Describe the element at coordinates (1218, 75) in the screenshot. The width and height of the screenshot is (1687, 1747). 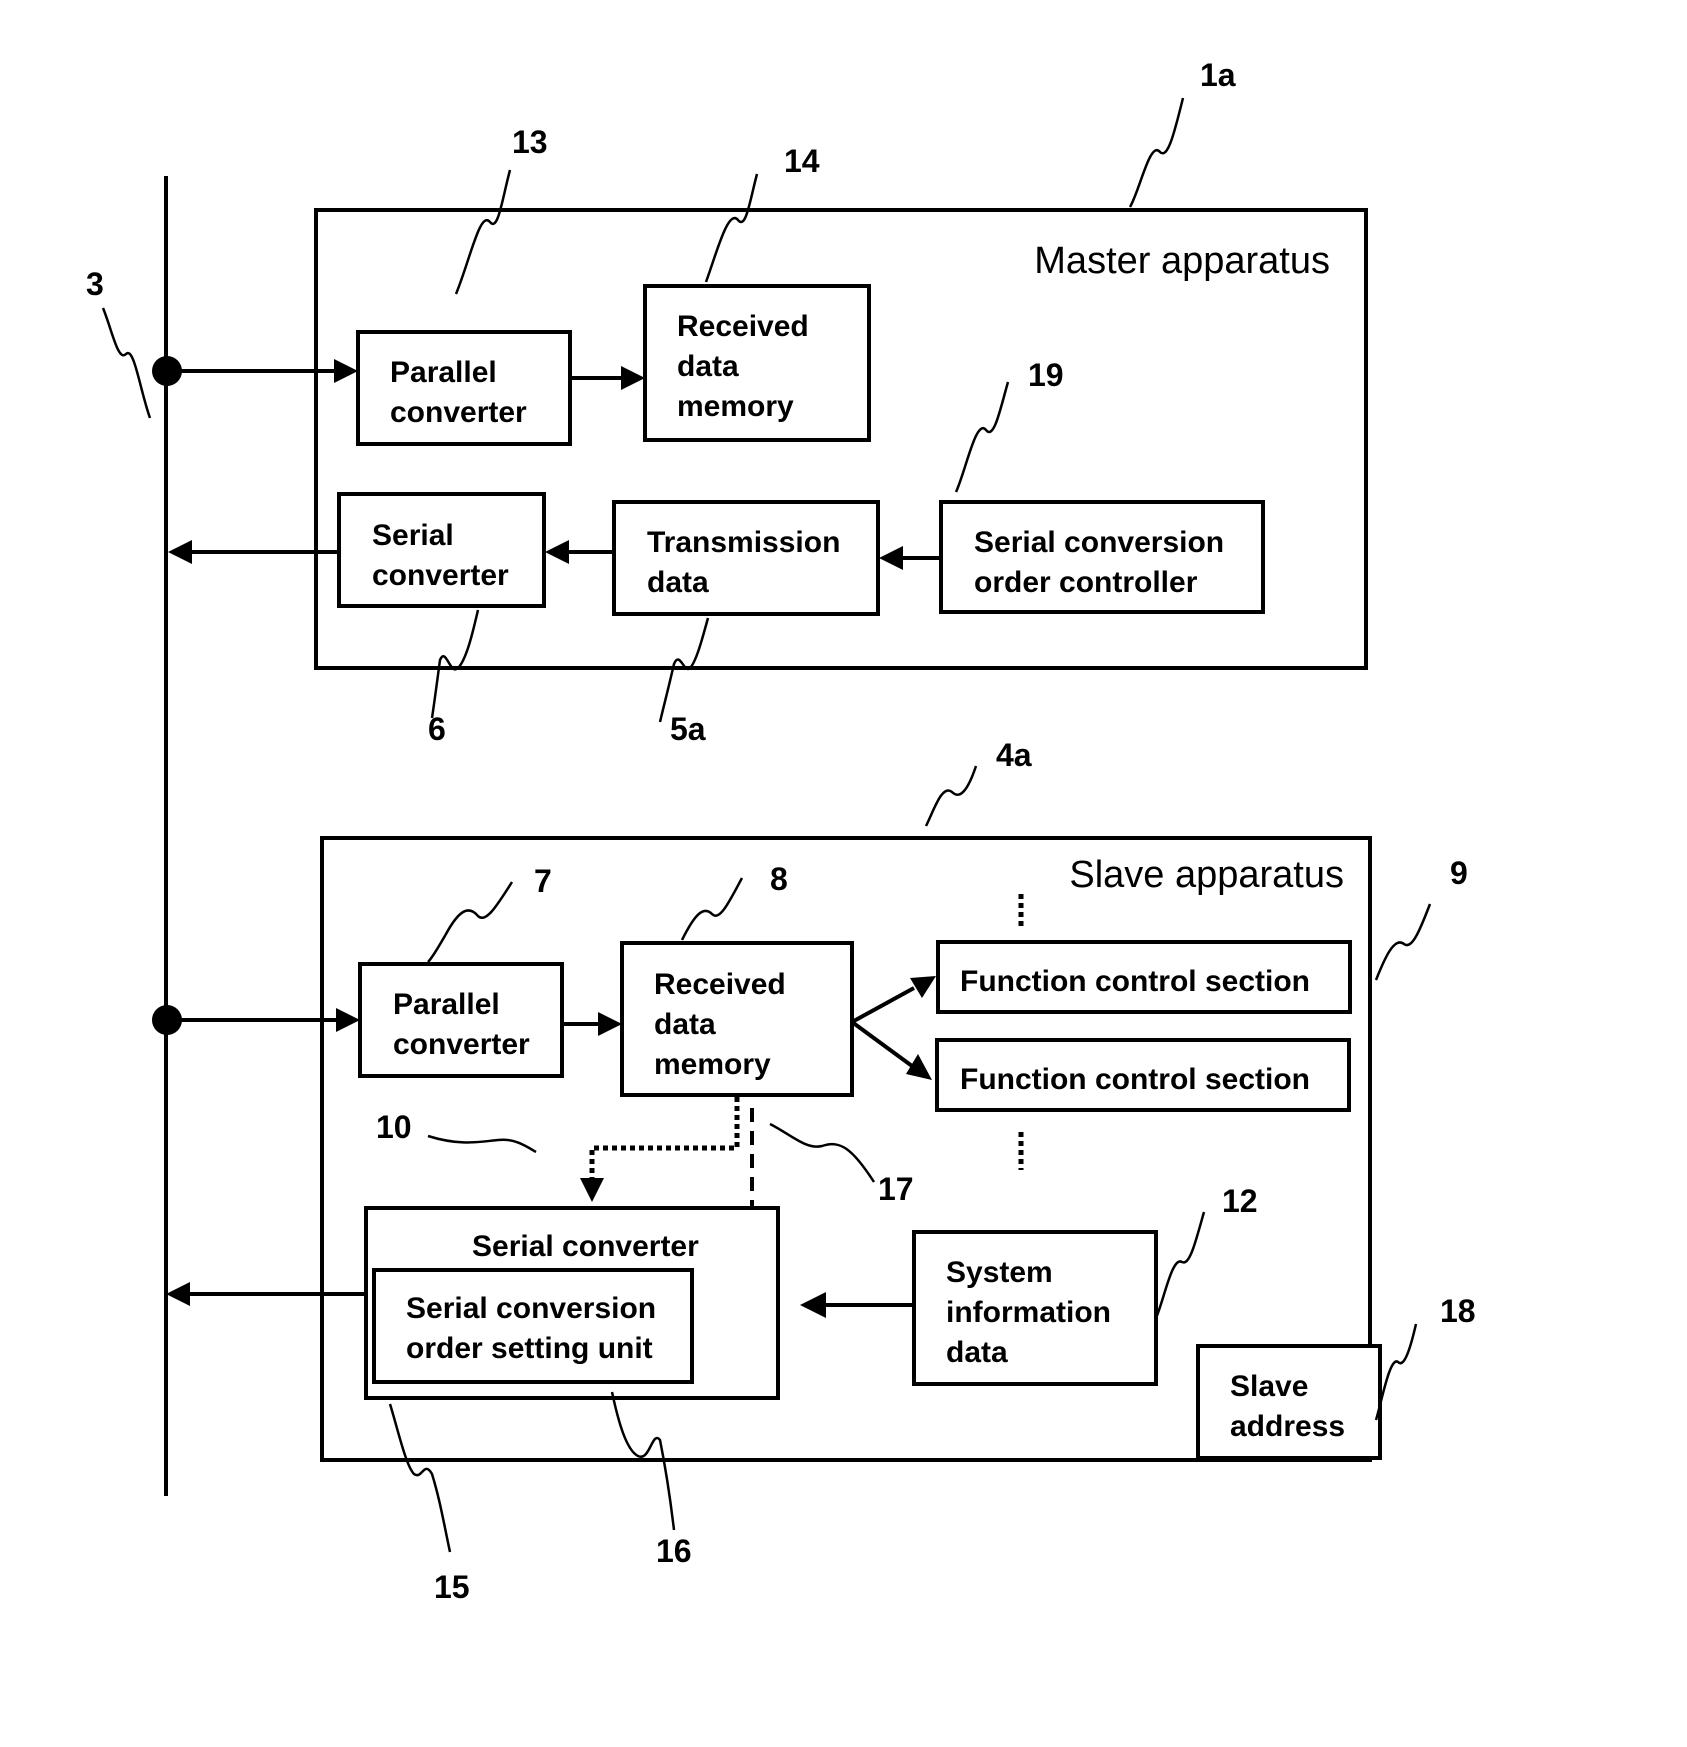
I see `master-ref-label: 1a` at that location.